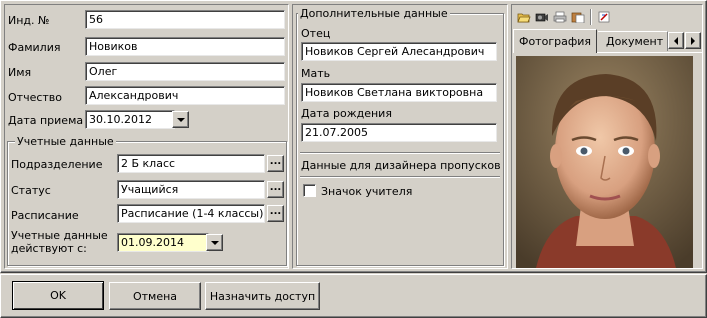 This screenshot has width=707, height=318. I want to click on chevron-right-icon, so click(693, 40).